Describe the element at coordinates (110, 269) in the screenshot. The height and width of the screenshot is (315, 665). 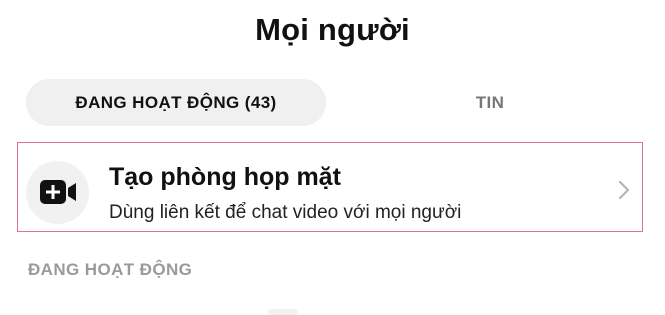
I see `section-header-active: ĐANG HOẠT ĐỘNG` at that location.